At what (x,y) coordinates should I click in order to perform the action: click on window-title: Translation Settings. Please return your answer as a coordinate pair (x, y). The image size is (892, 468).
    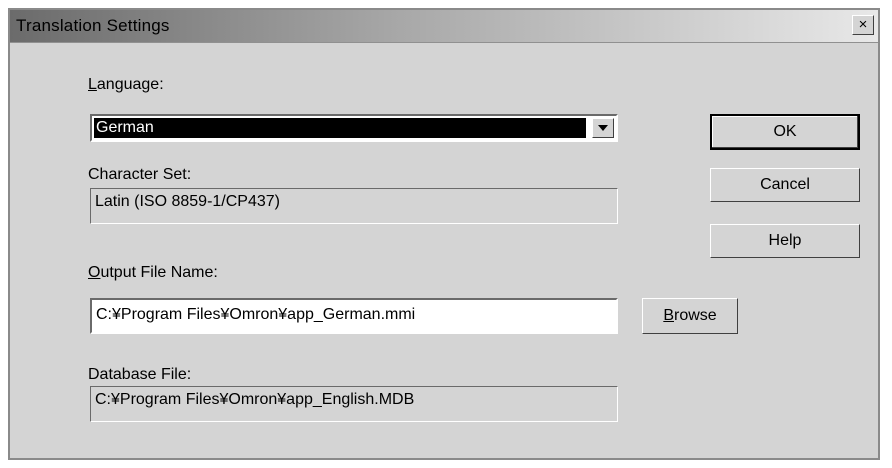
    Looking at the image, I should click on (93, 25).